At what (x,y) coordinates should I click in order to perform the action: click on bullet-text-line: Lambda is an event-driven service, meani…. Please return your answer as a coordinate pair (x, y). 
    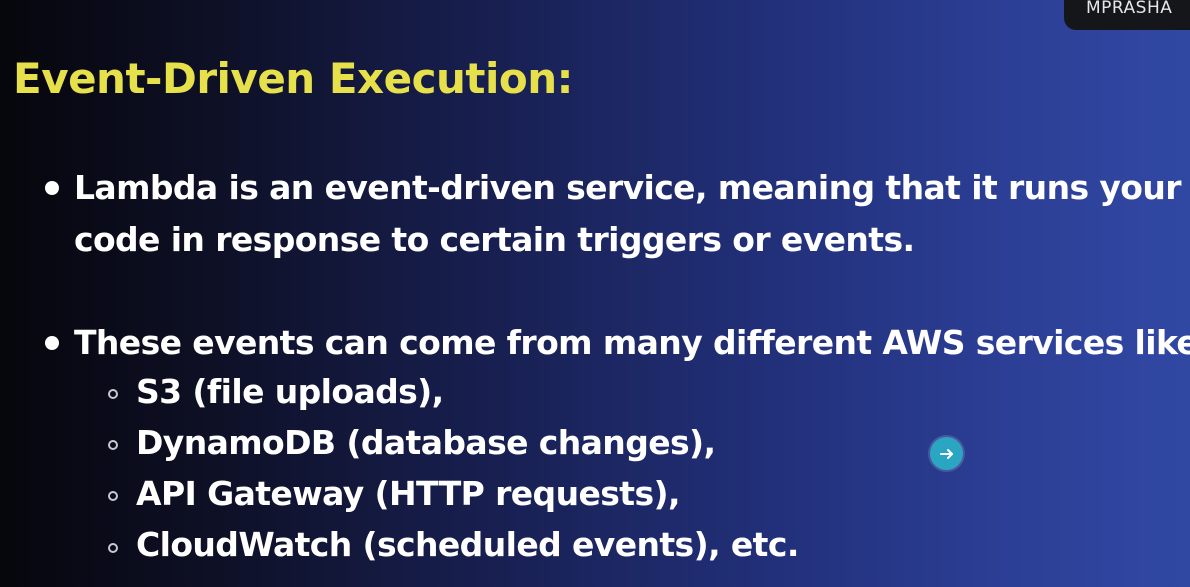
    Looking at the image, I should click on (628, 187).